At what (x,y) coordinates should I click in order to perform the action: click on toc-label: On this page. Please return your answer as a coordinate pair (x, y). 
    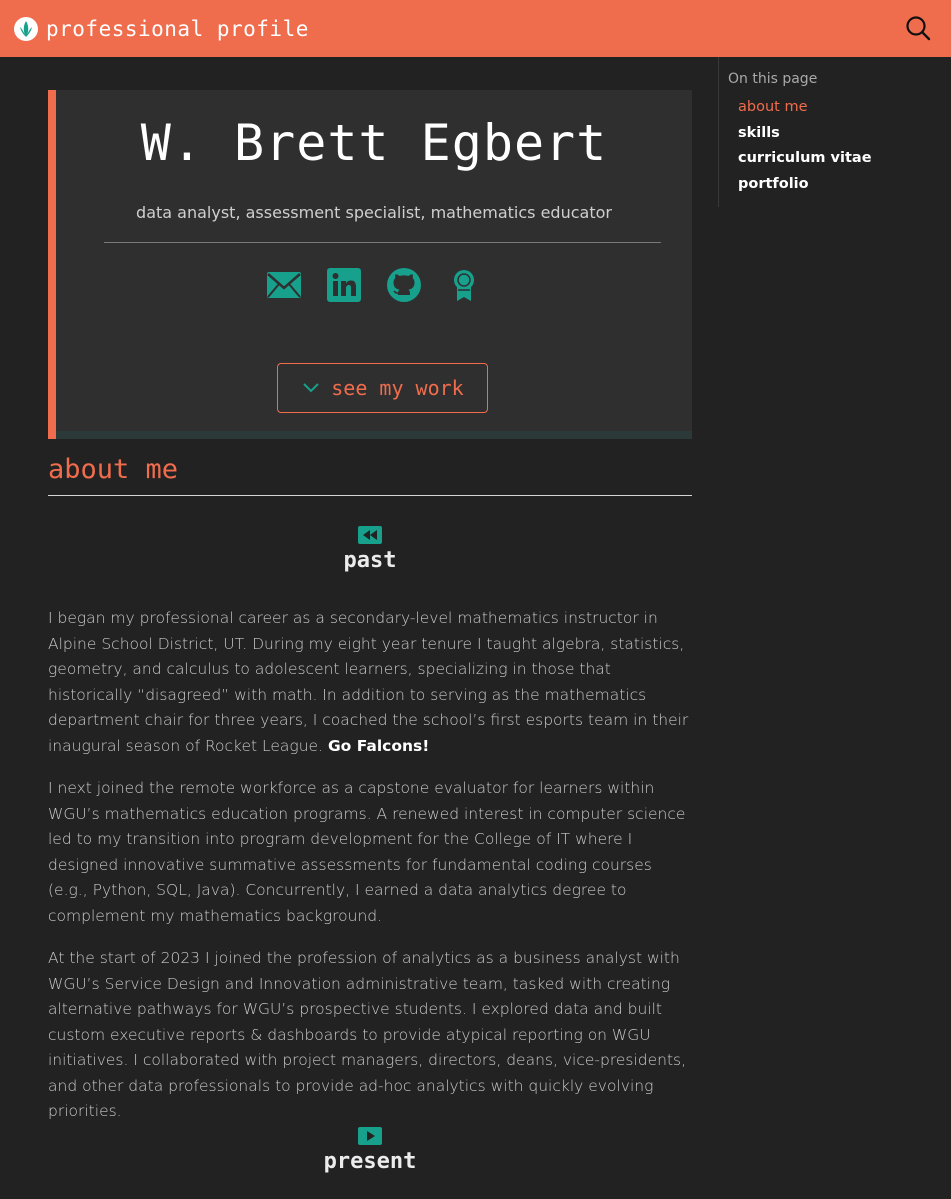
    Looking at the image, I should click on (773, 79).